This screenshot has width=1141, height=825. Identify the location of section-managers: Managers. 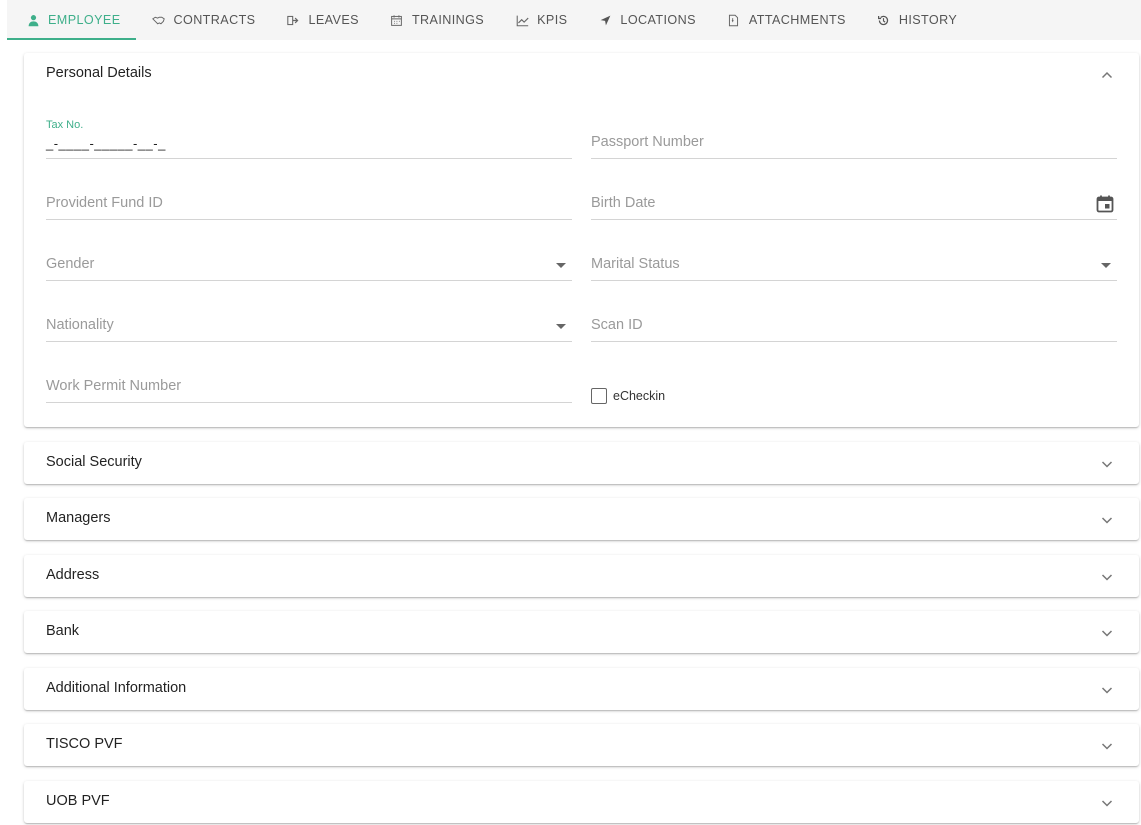
(581, 519).